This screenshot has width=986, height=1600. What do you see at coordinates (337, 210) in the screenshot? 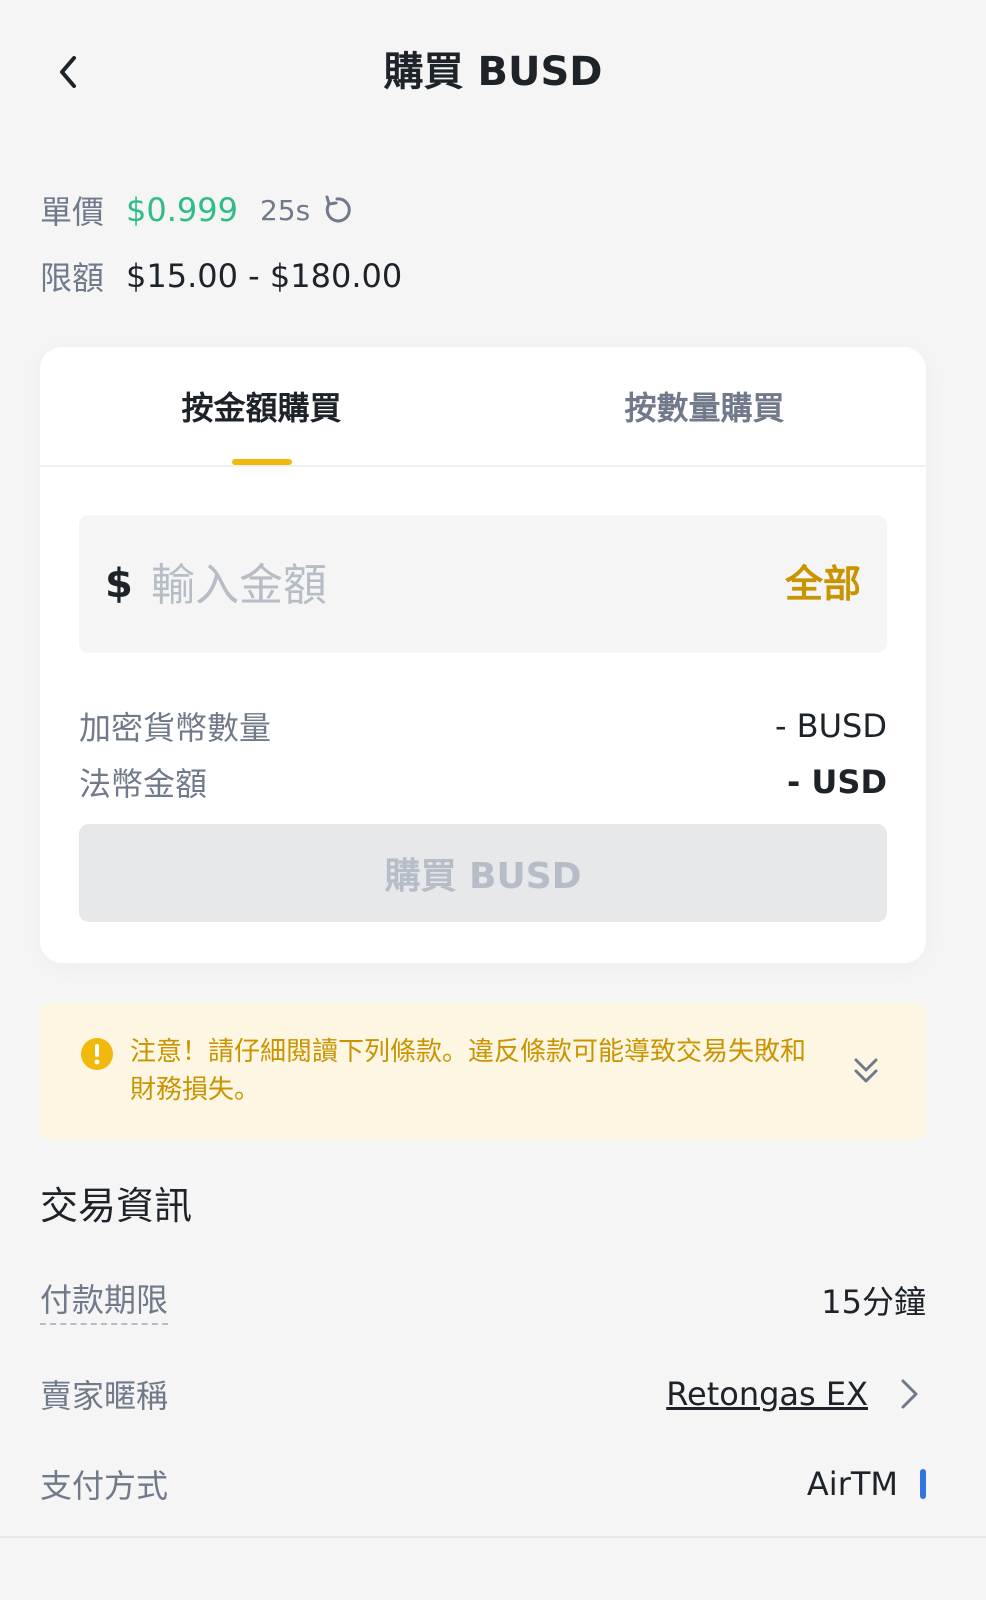
I see `refresh-icon` at bounding box center [337, 210].